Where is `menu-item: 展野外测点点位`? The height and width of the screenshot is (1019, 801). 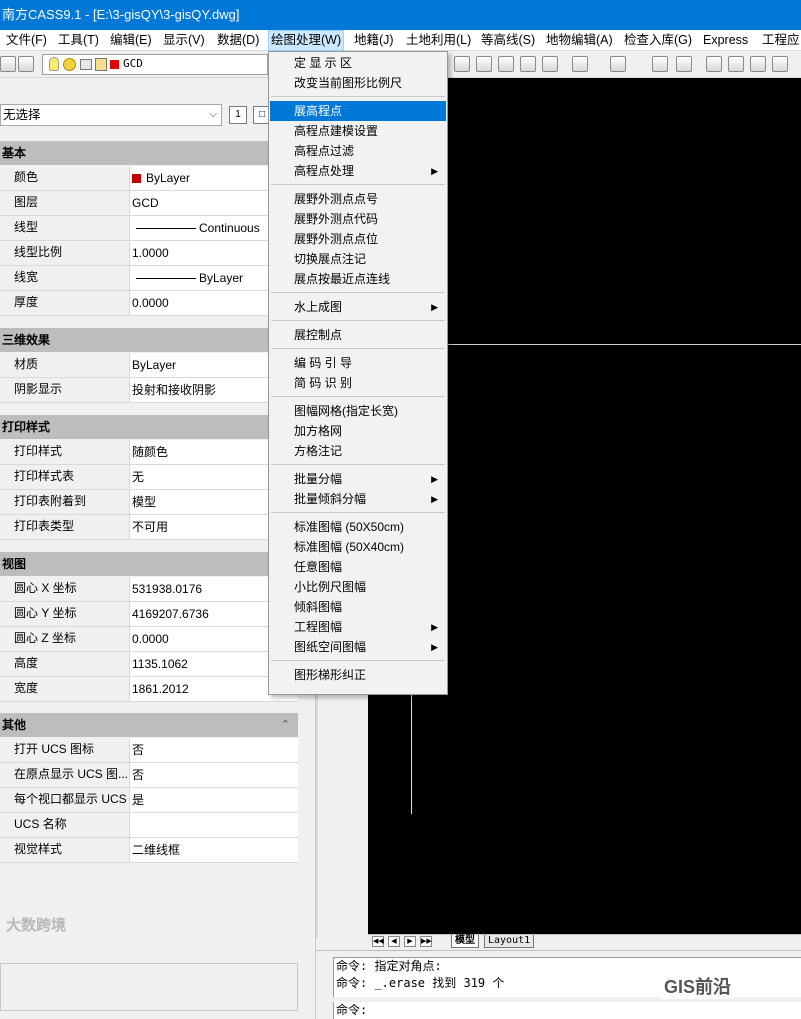
menu-item: 展野外测点点位 is located at coordinates (358, 239).